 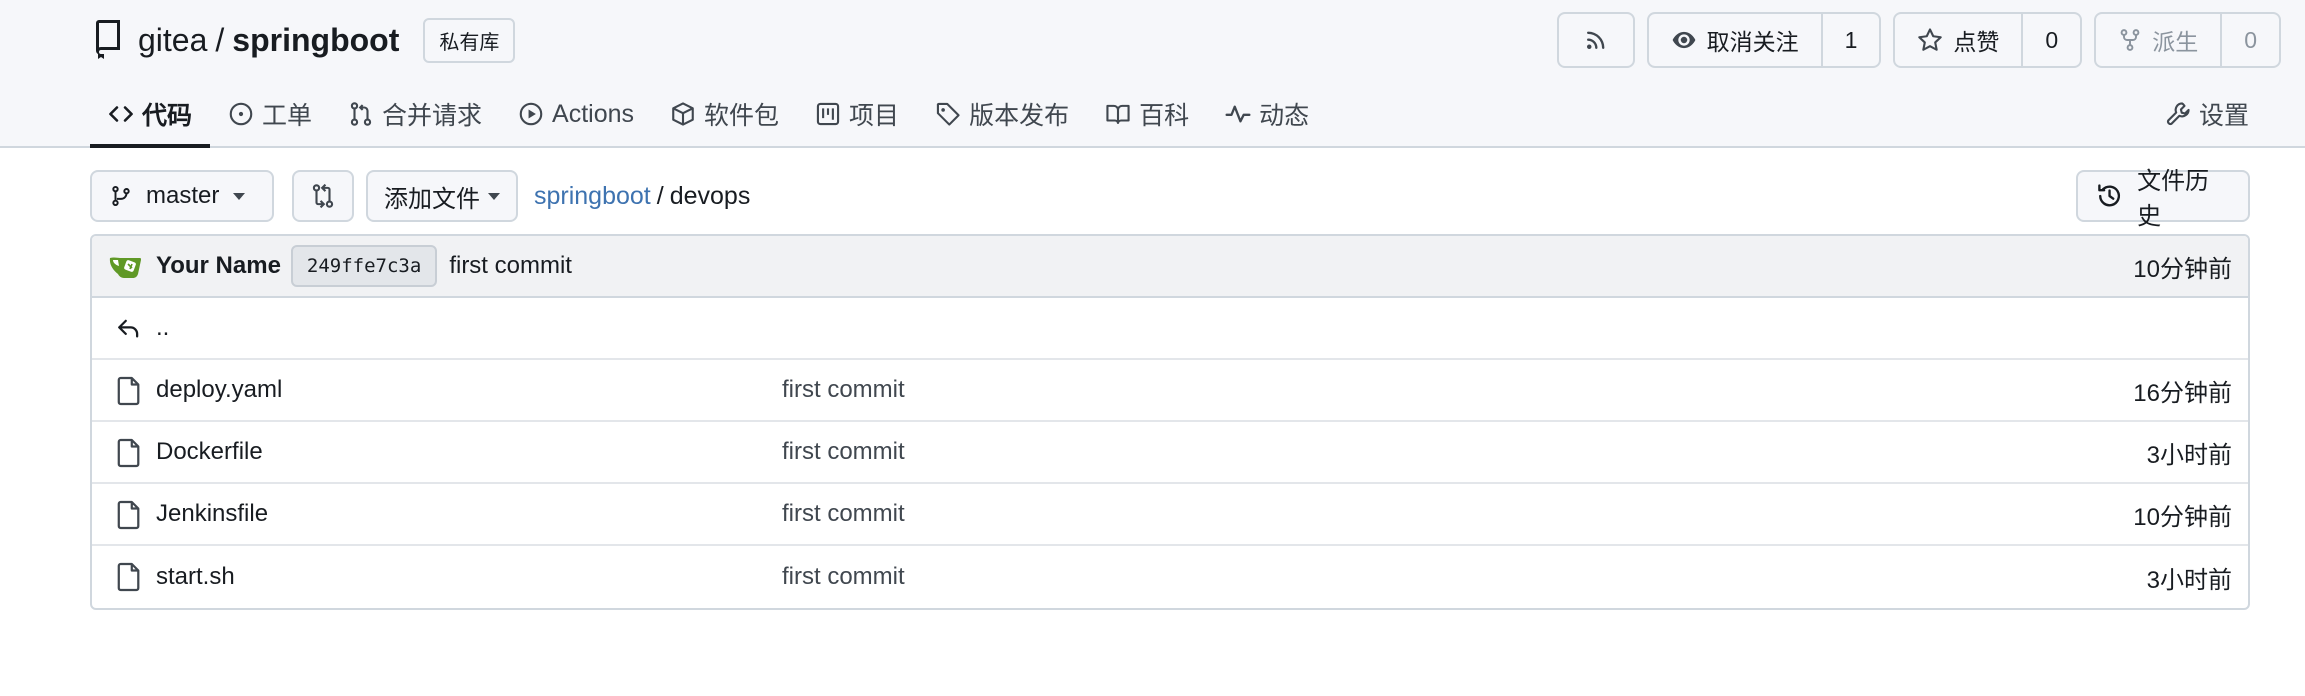 I want to click on watch-group: 取消关注 1, so click(x=1764, y=40).